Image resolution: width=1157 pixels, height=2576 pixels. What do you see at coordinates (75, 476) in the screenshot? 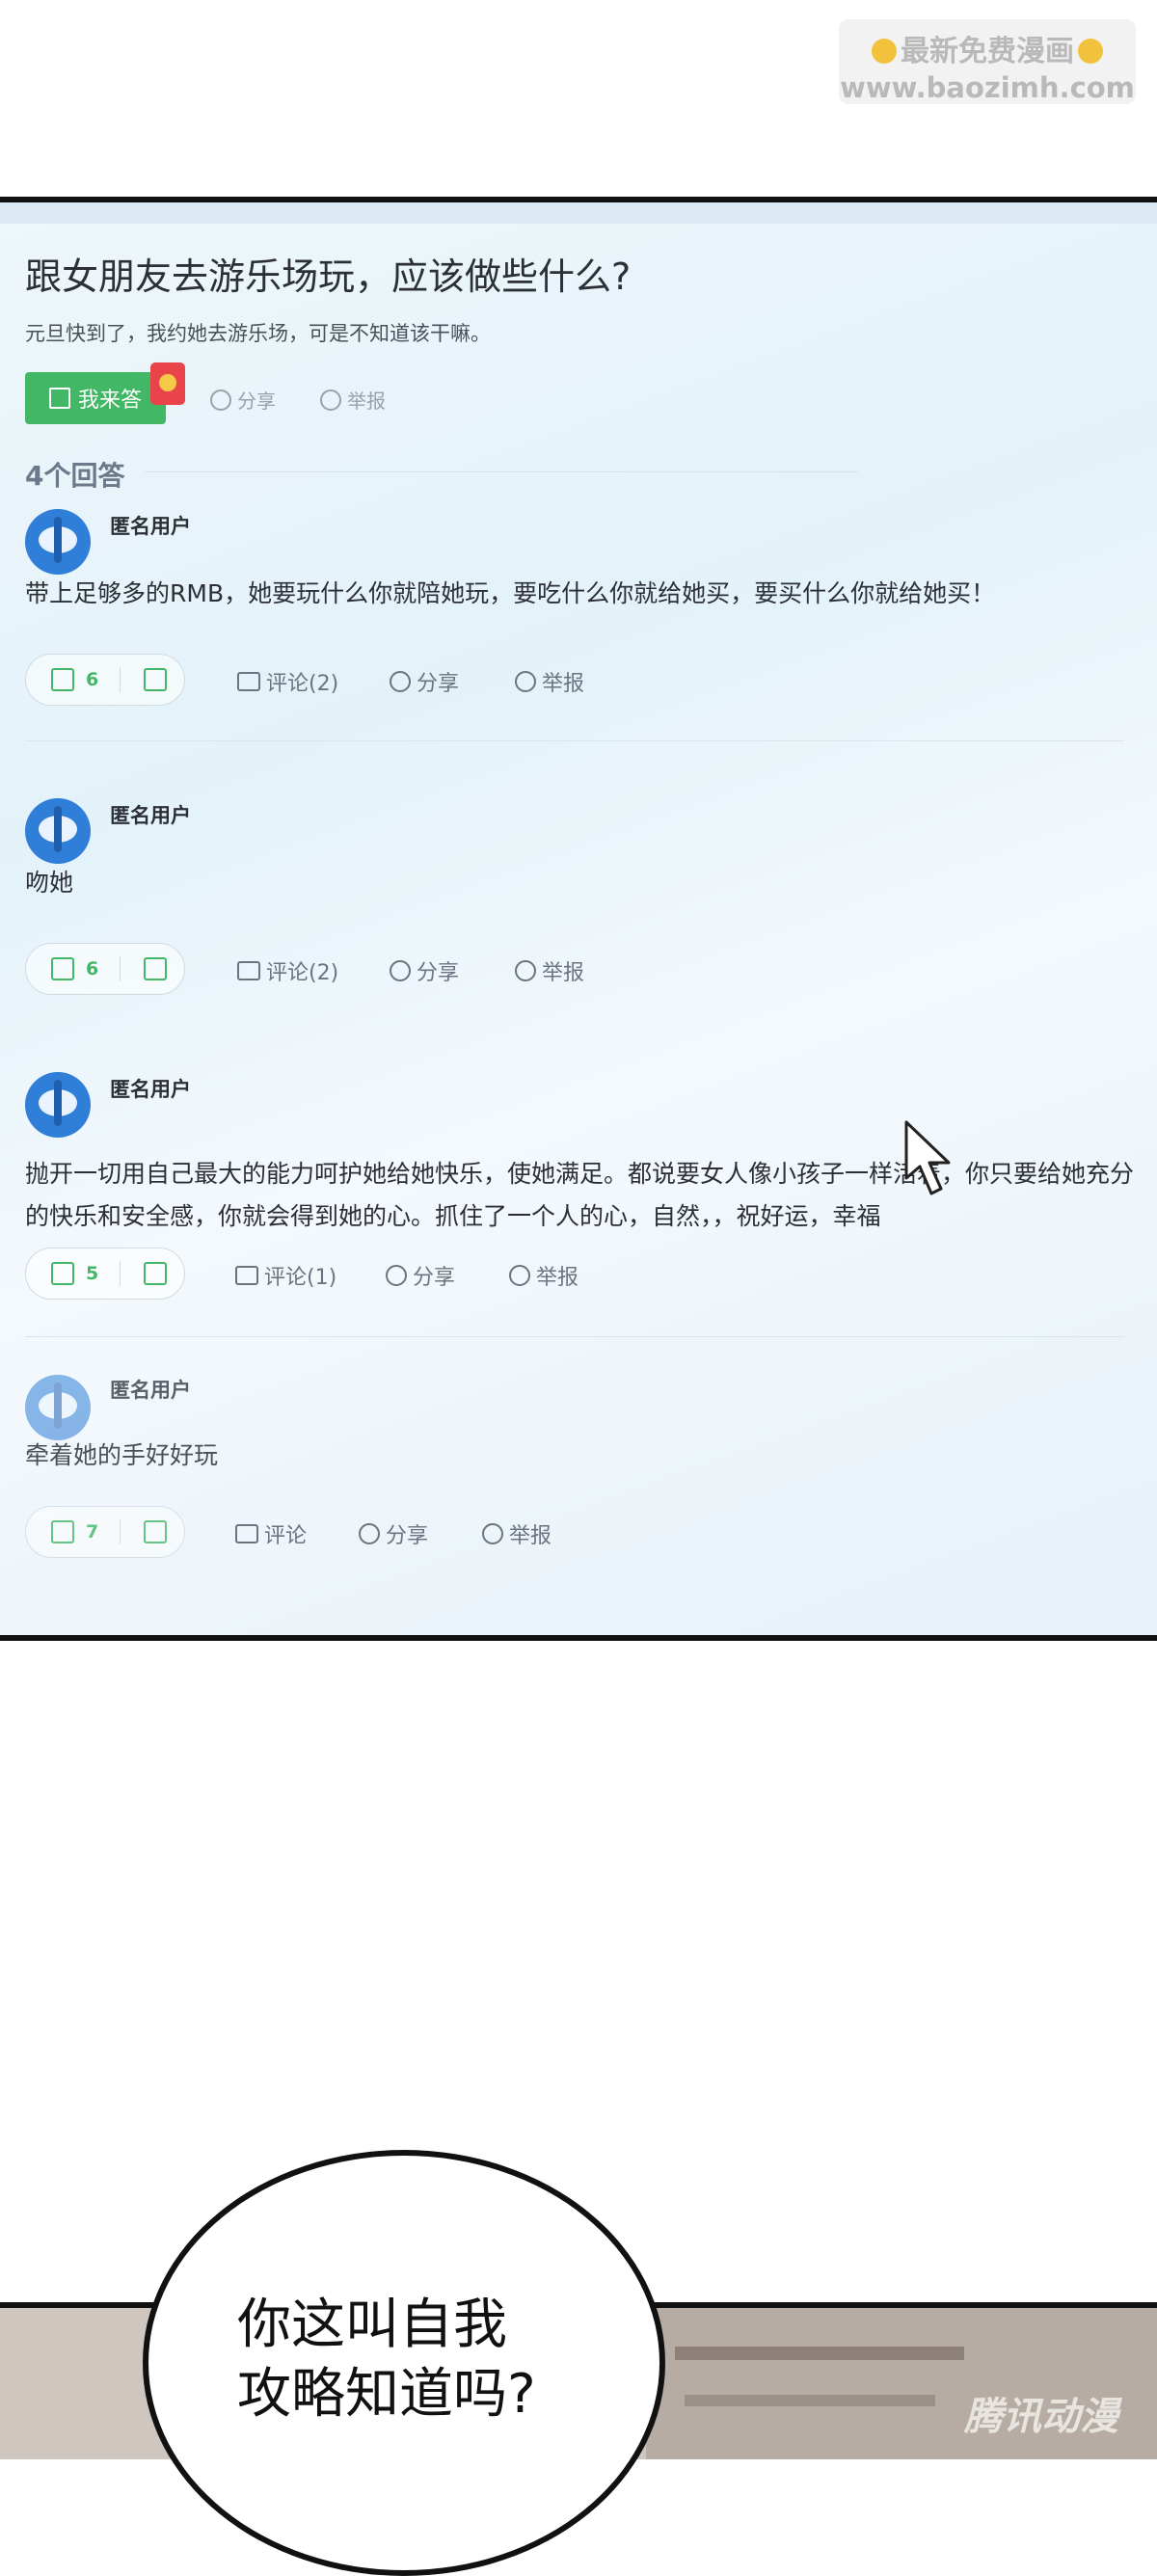
I see `answers-count: 4个回答` at bounding box center [75, 476].